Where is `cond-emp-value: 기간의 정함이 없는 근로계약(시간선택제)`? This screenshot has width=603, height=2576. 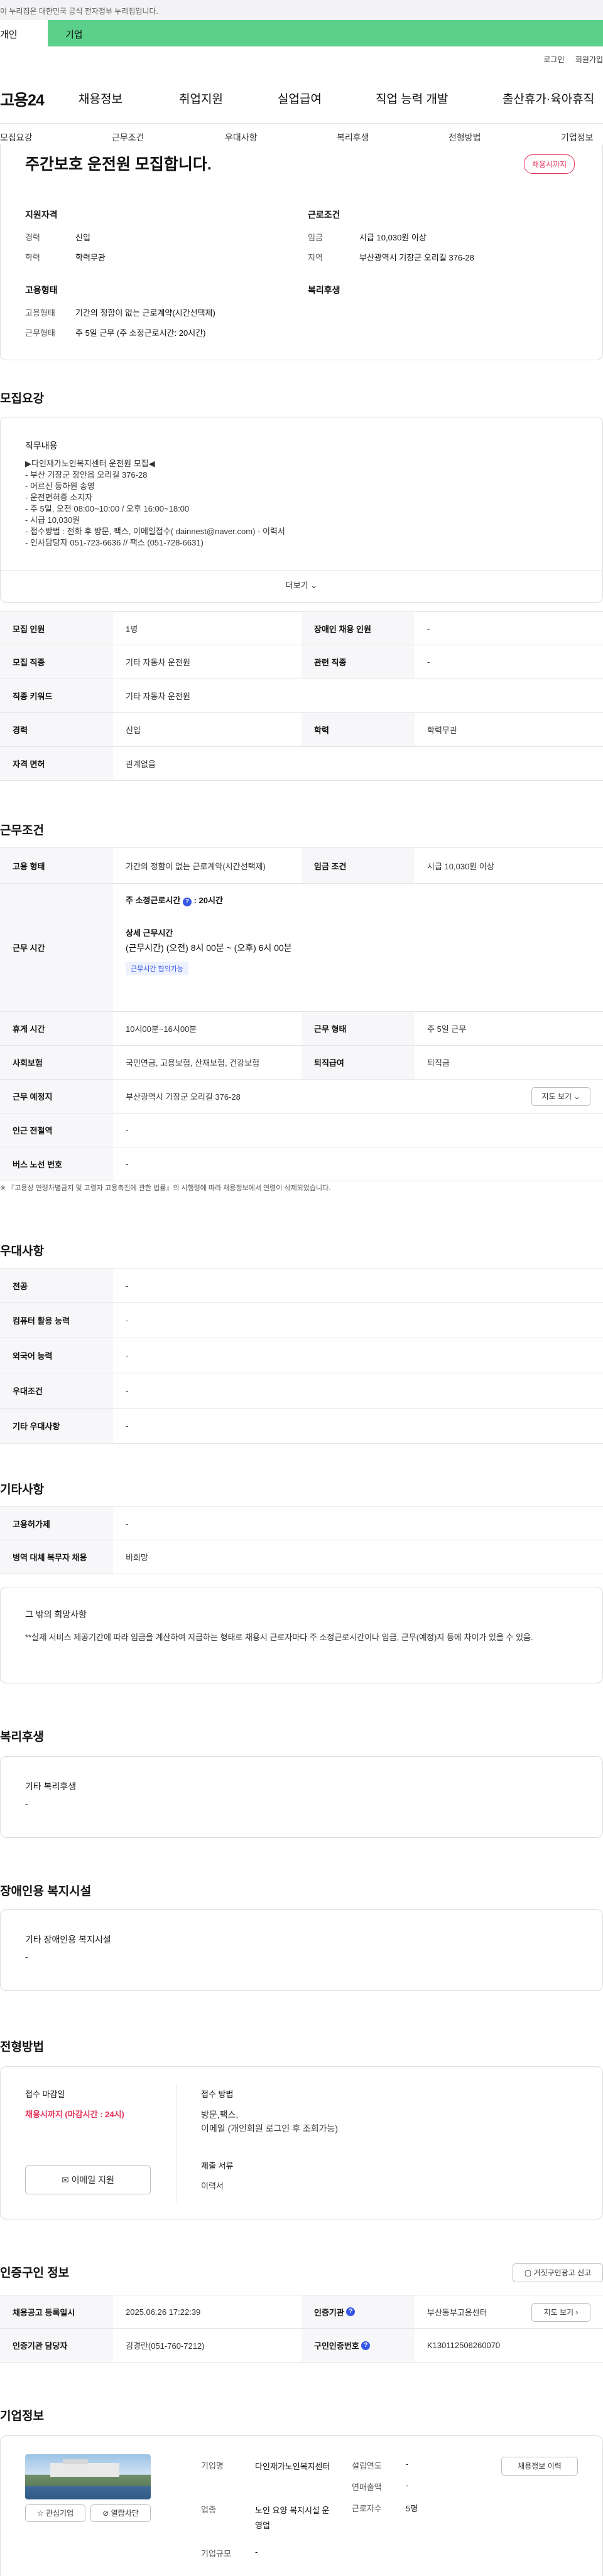
cond-emp-value: 기간의 정함이 없는 근로계약(시간선택제) is located at coordinates (196, 866).